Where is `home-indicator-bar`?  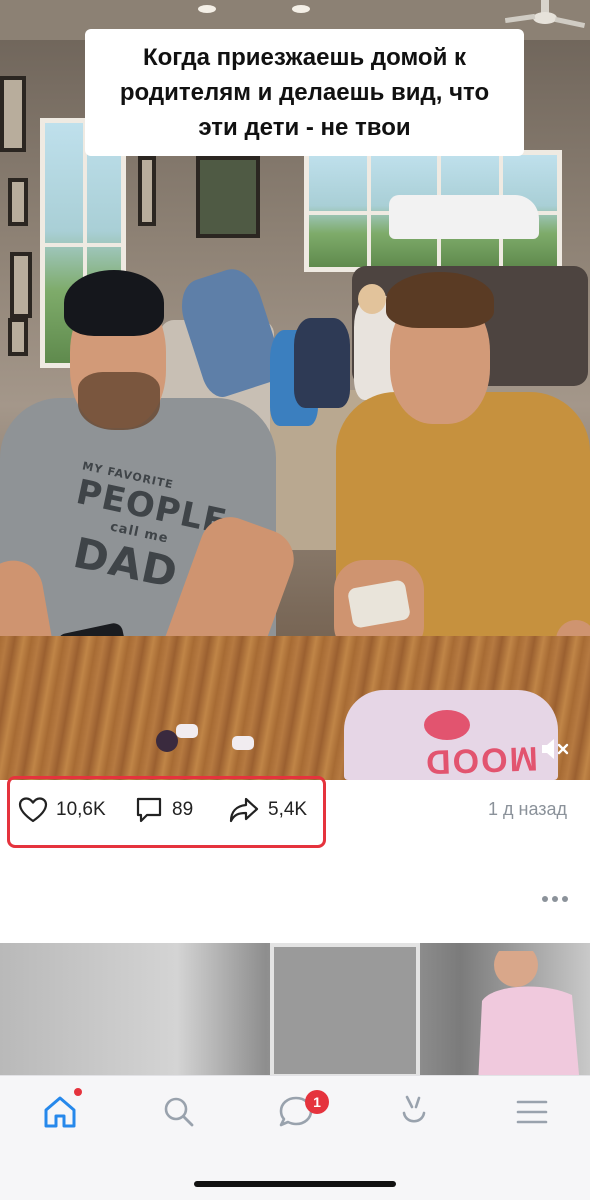 home-indicator-bar is located at coordinates (295, 1184).